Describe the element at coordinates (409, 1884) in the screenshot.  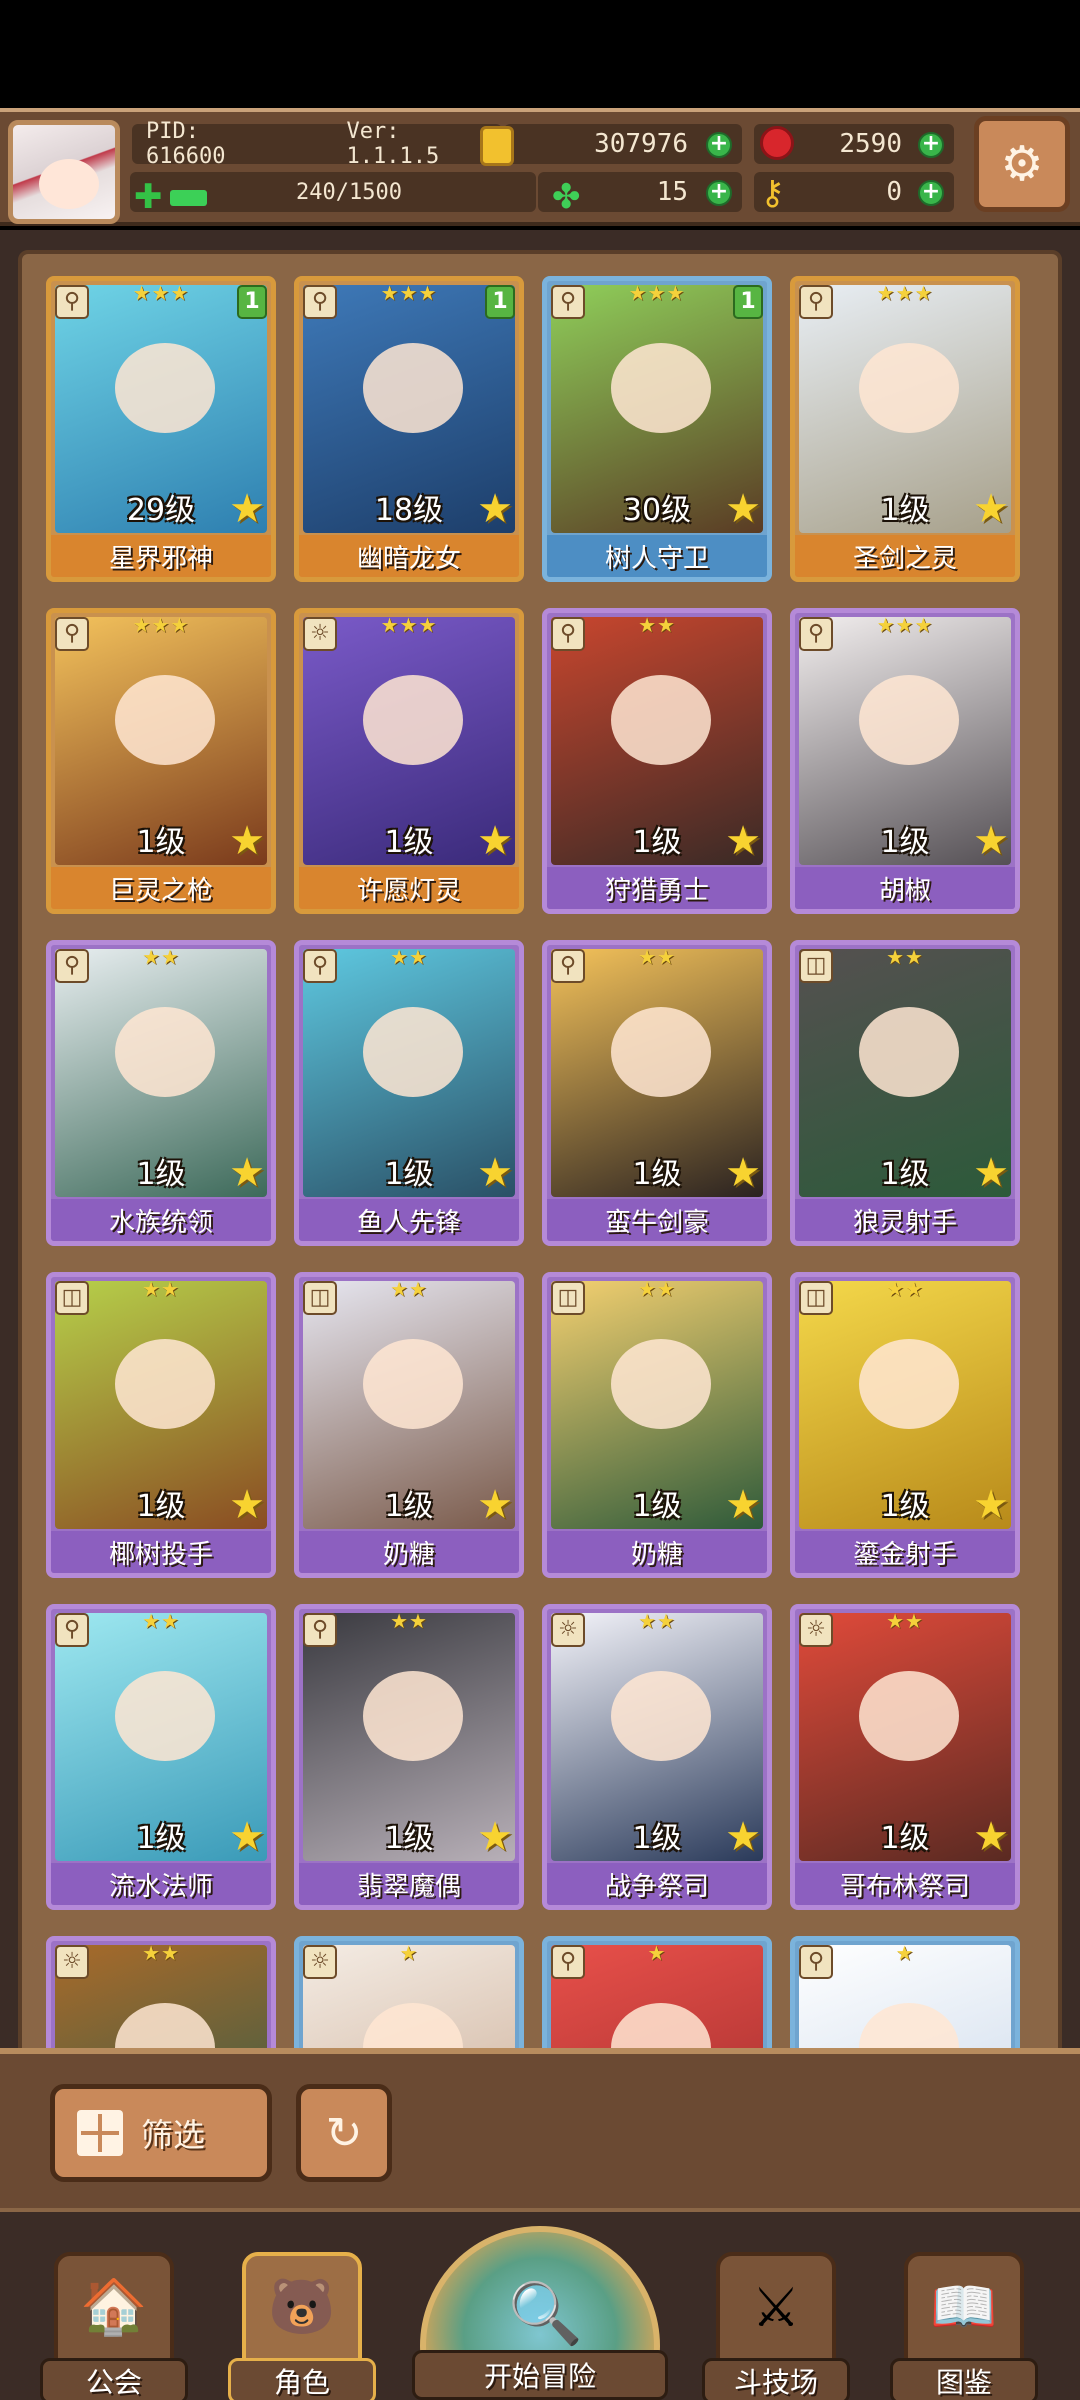
I see `character-name: 翡翠魔偶` at that location.